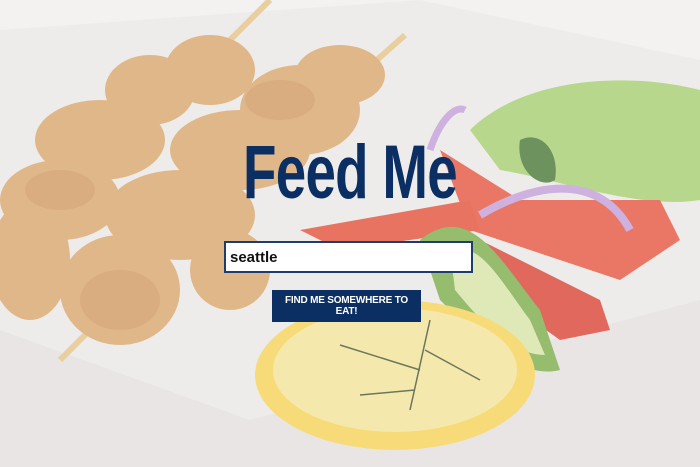 The width and height of the screenshot is (700, 467). What do you see at coordinates (346, 306) in the screenshot?
I see `find-restaurant-button: FIND ME SOMEWHERE TO EAT!` at bounding box center [346, 306].